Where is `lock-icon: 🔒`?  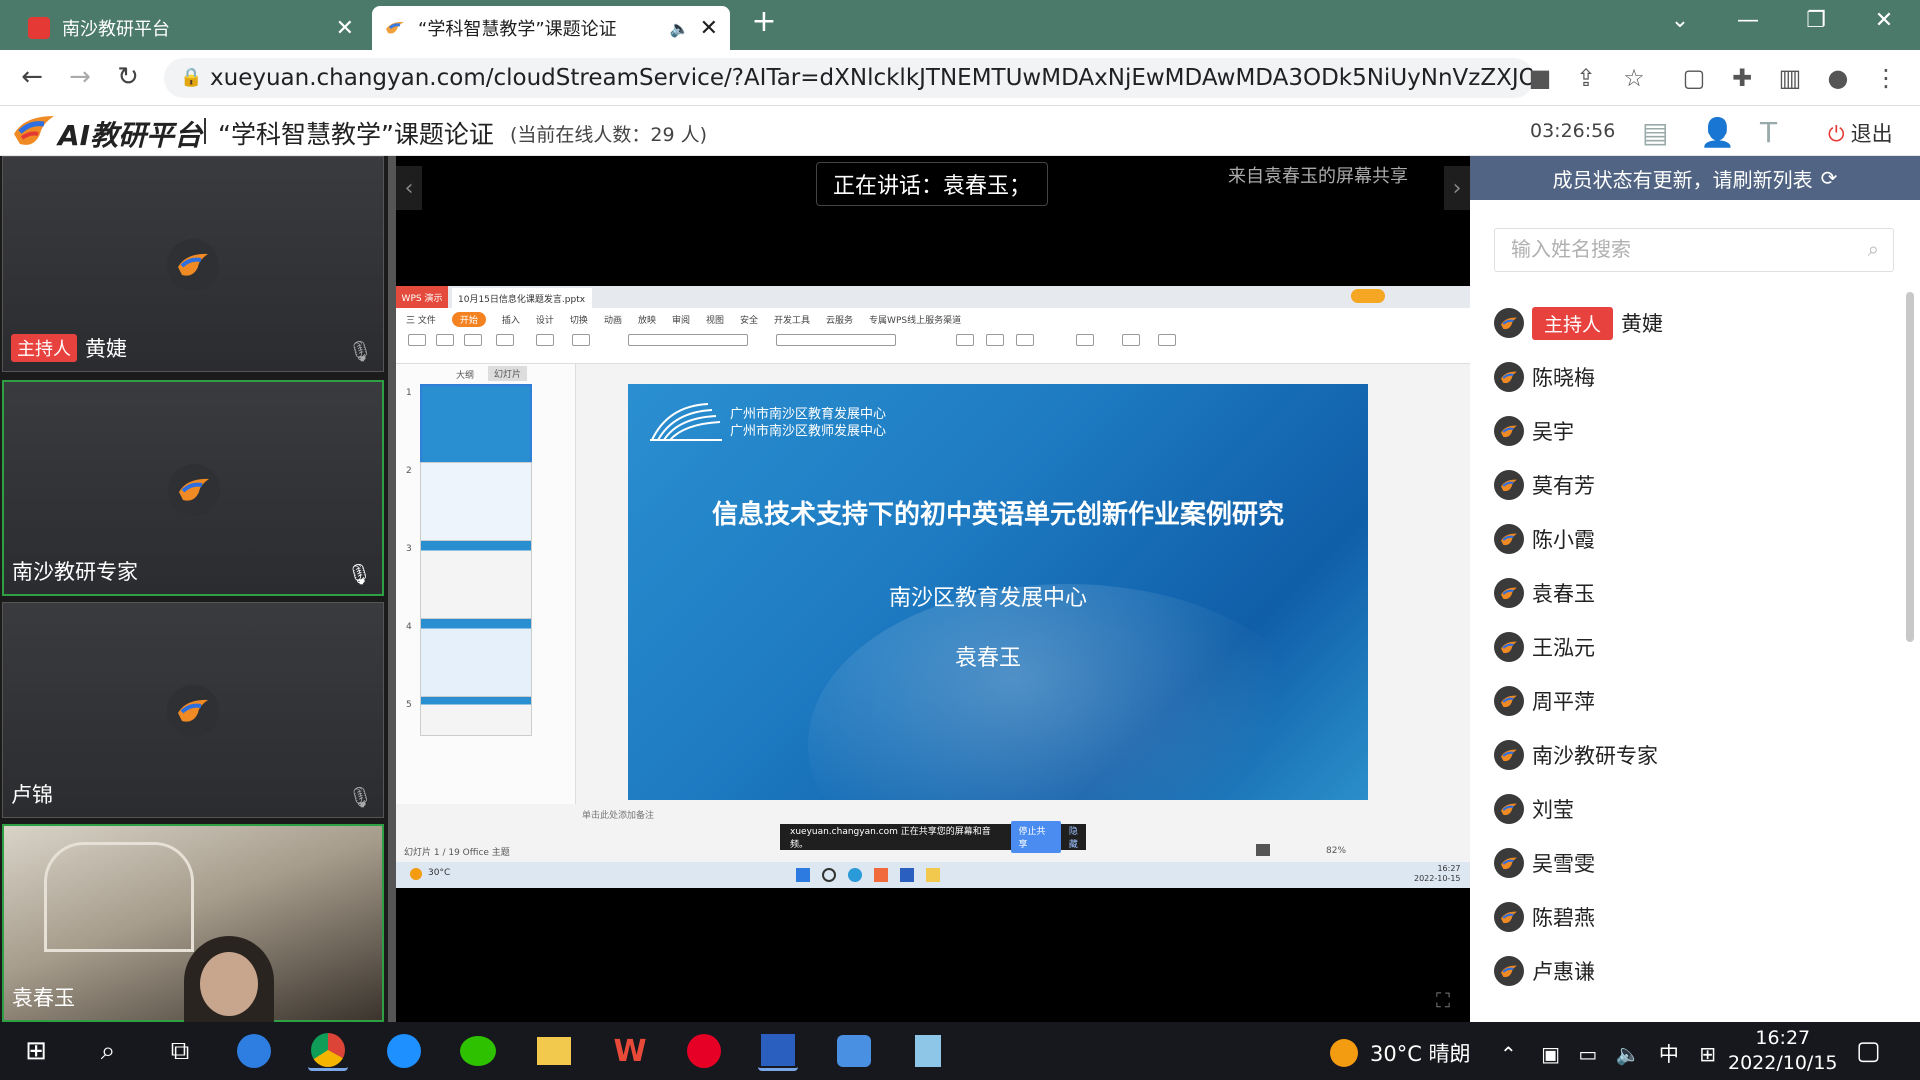 lock-icon: 🔒 is located at coordinates (191, 77).